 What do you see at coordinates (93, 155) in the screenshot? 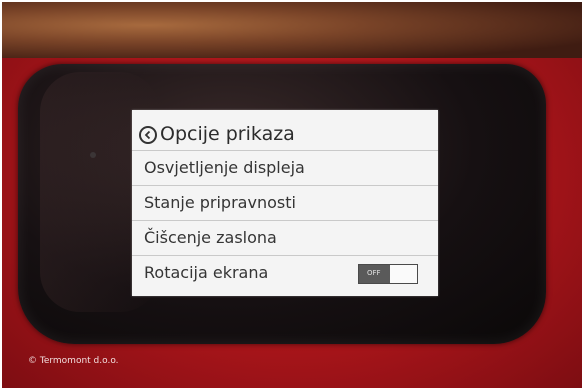
I see `sensor-dot` at bounding box center [93, 155].